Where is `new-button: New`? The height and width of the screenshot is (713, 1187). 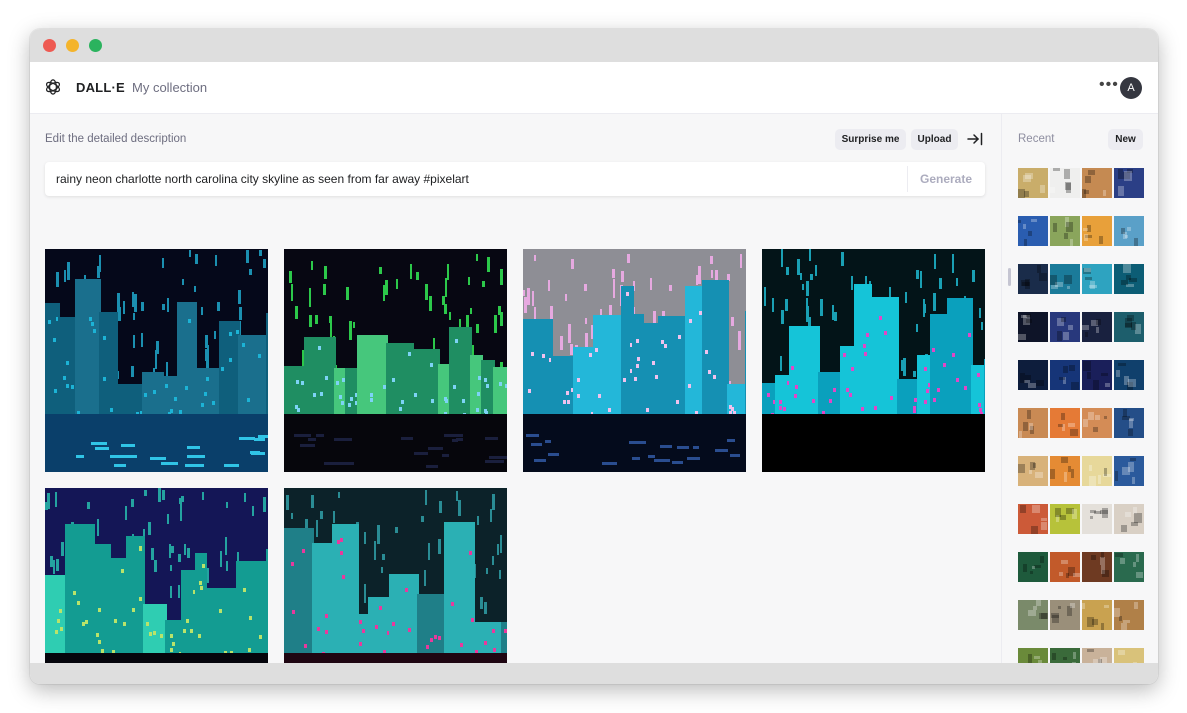
new-button: New is located at coordinates (1125, 139).